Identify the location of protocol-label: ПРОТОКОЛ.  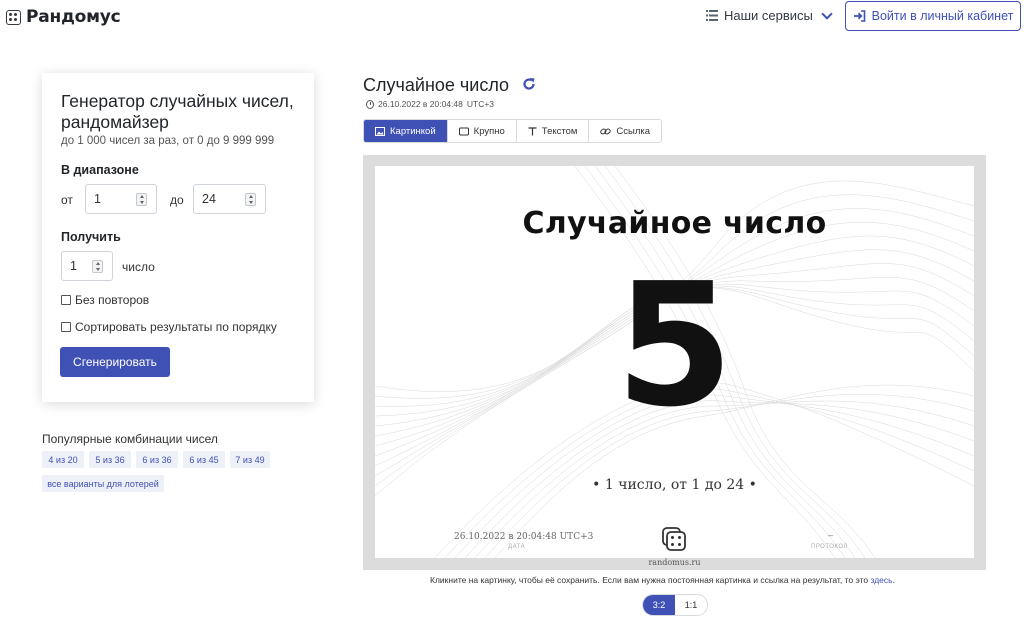
(829, 547).